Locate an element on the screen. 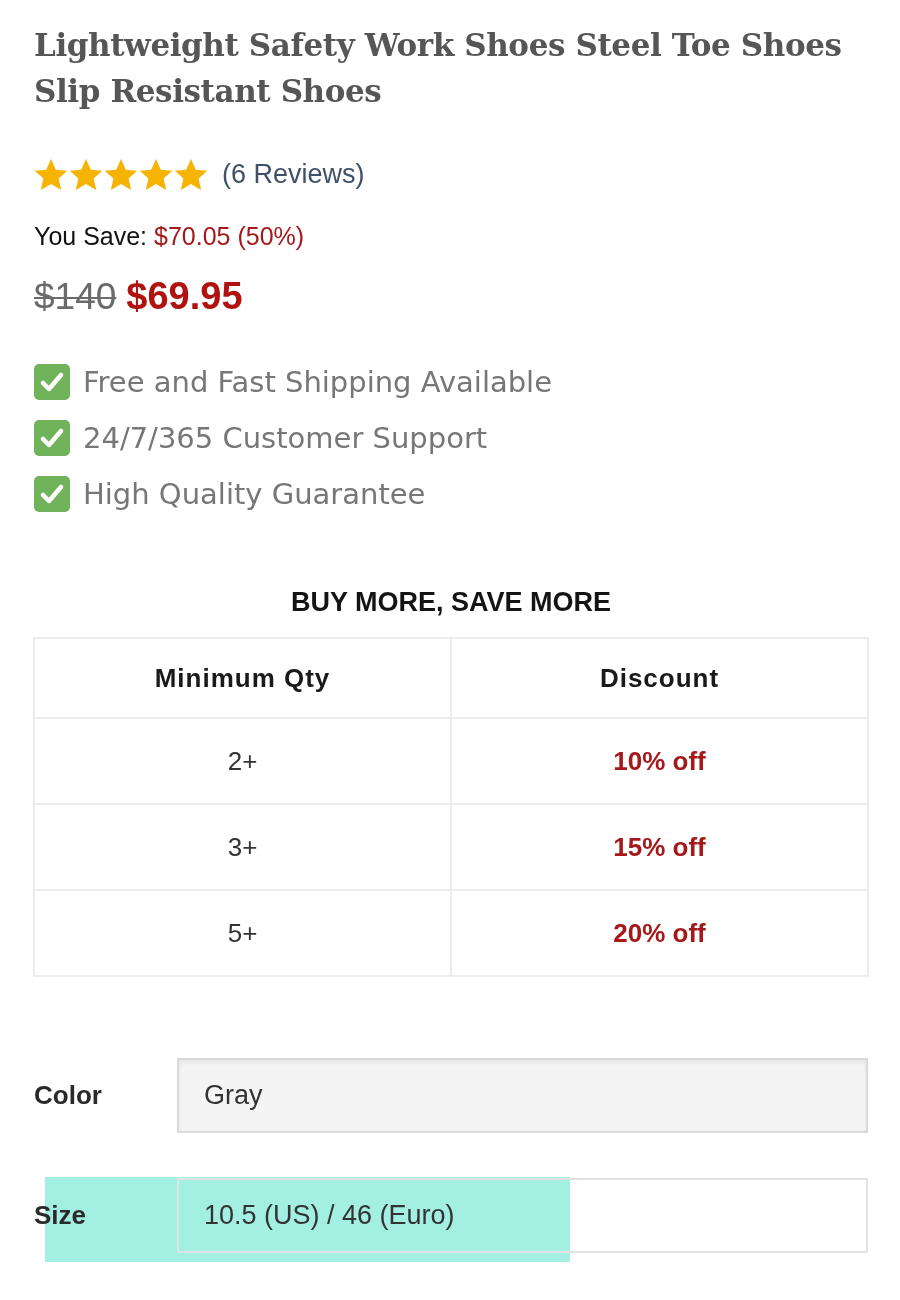 Image resolution: width=900 pixels, height=1300 pixels. discount-cell: 20% off is located at coordinates (659, 933).